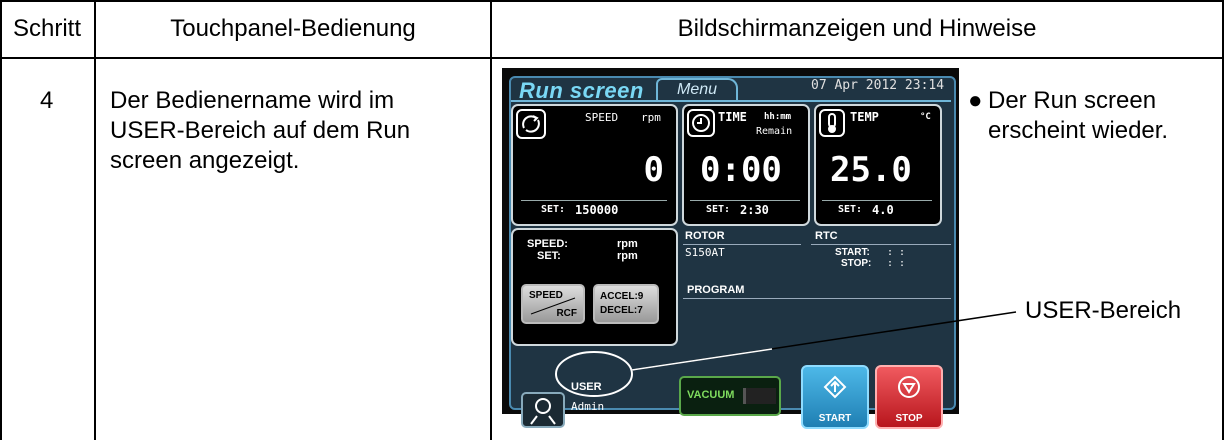  What do you see at coordinates (1068, 116) in the screenshot?
I see `note-bullet: ● Der Run screen erscheint wieder.` at bounding box center [1068, 116].